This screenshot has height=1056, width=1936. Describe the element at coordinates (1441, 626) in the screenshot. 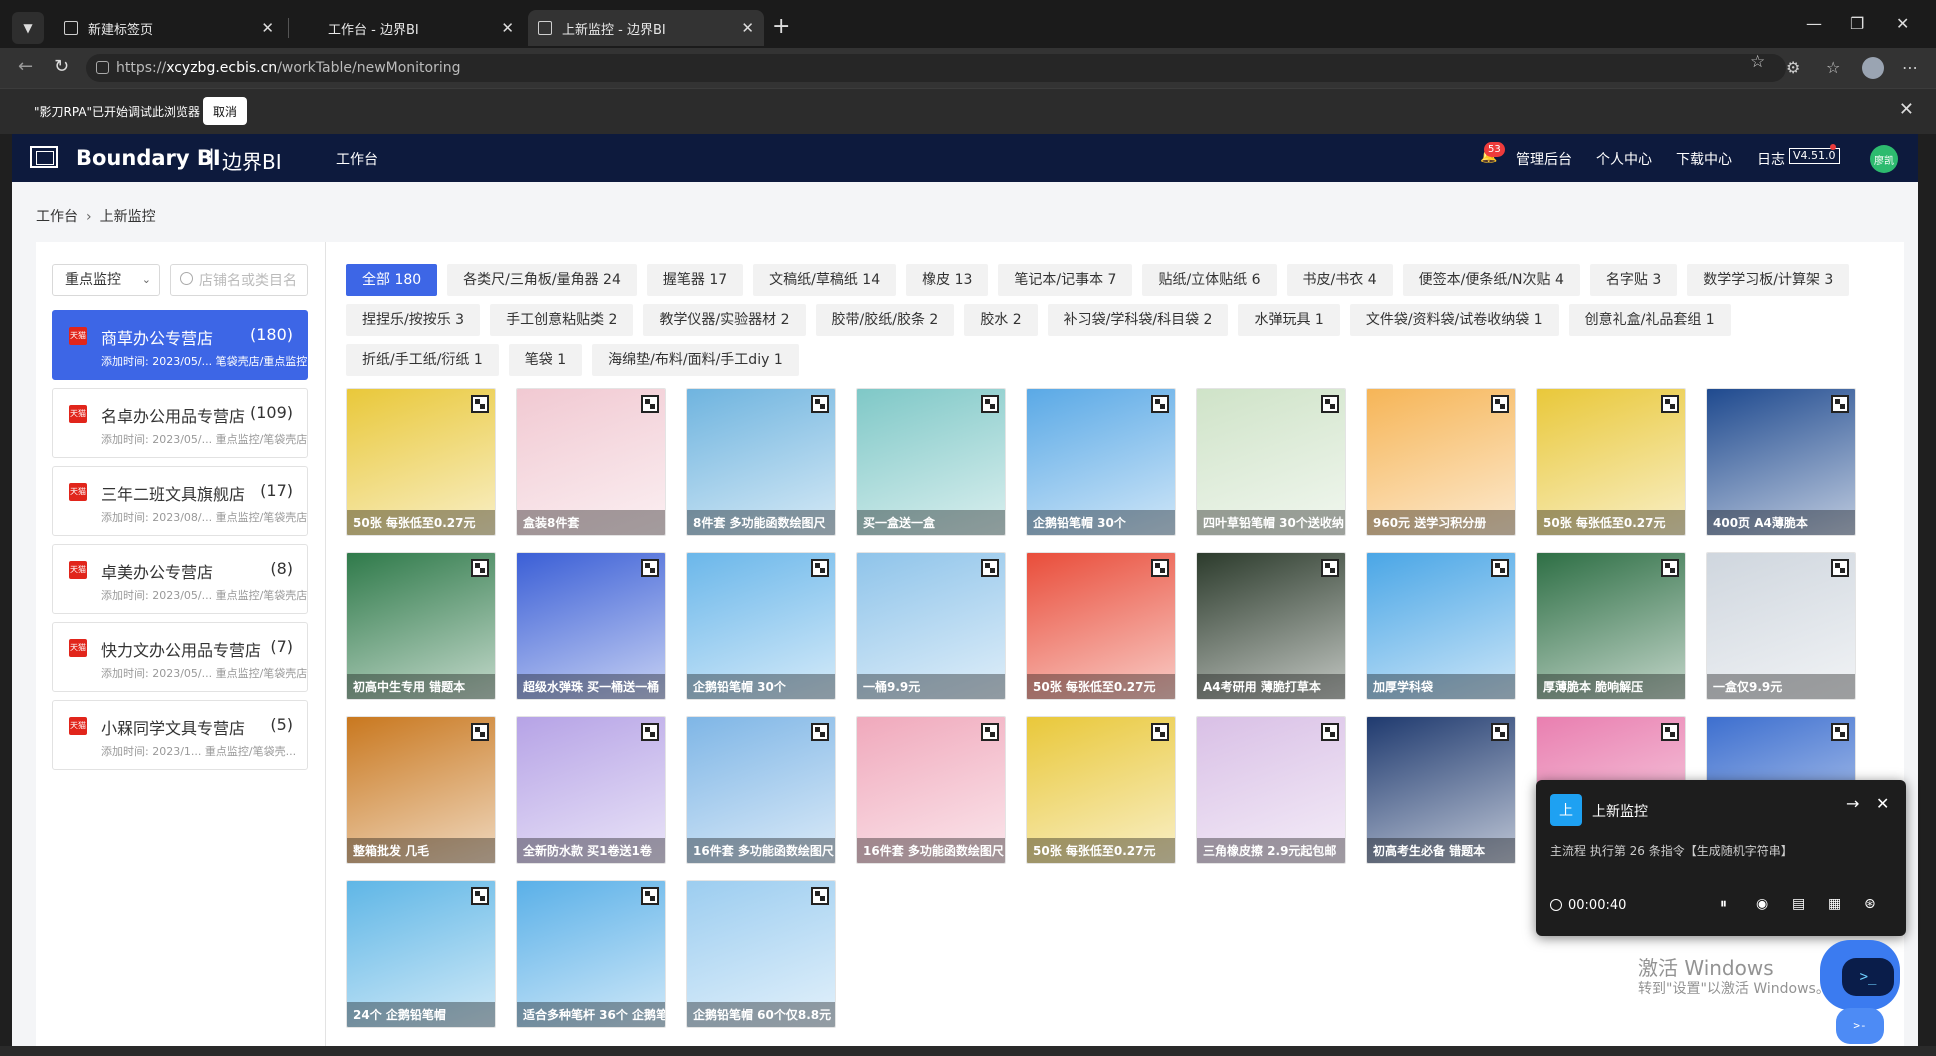

I see `product-card: 加厚学科袋` at that location.